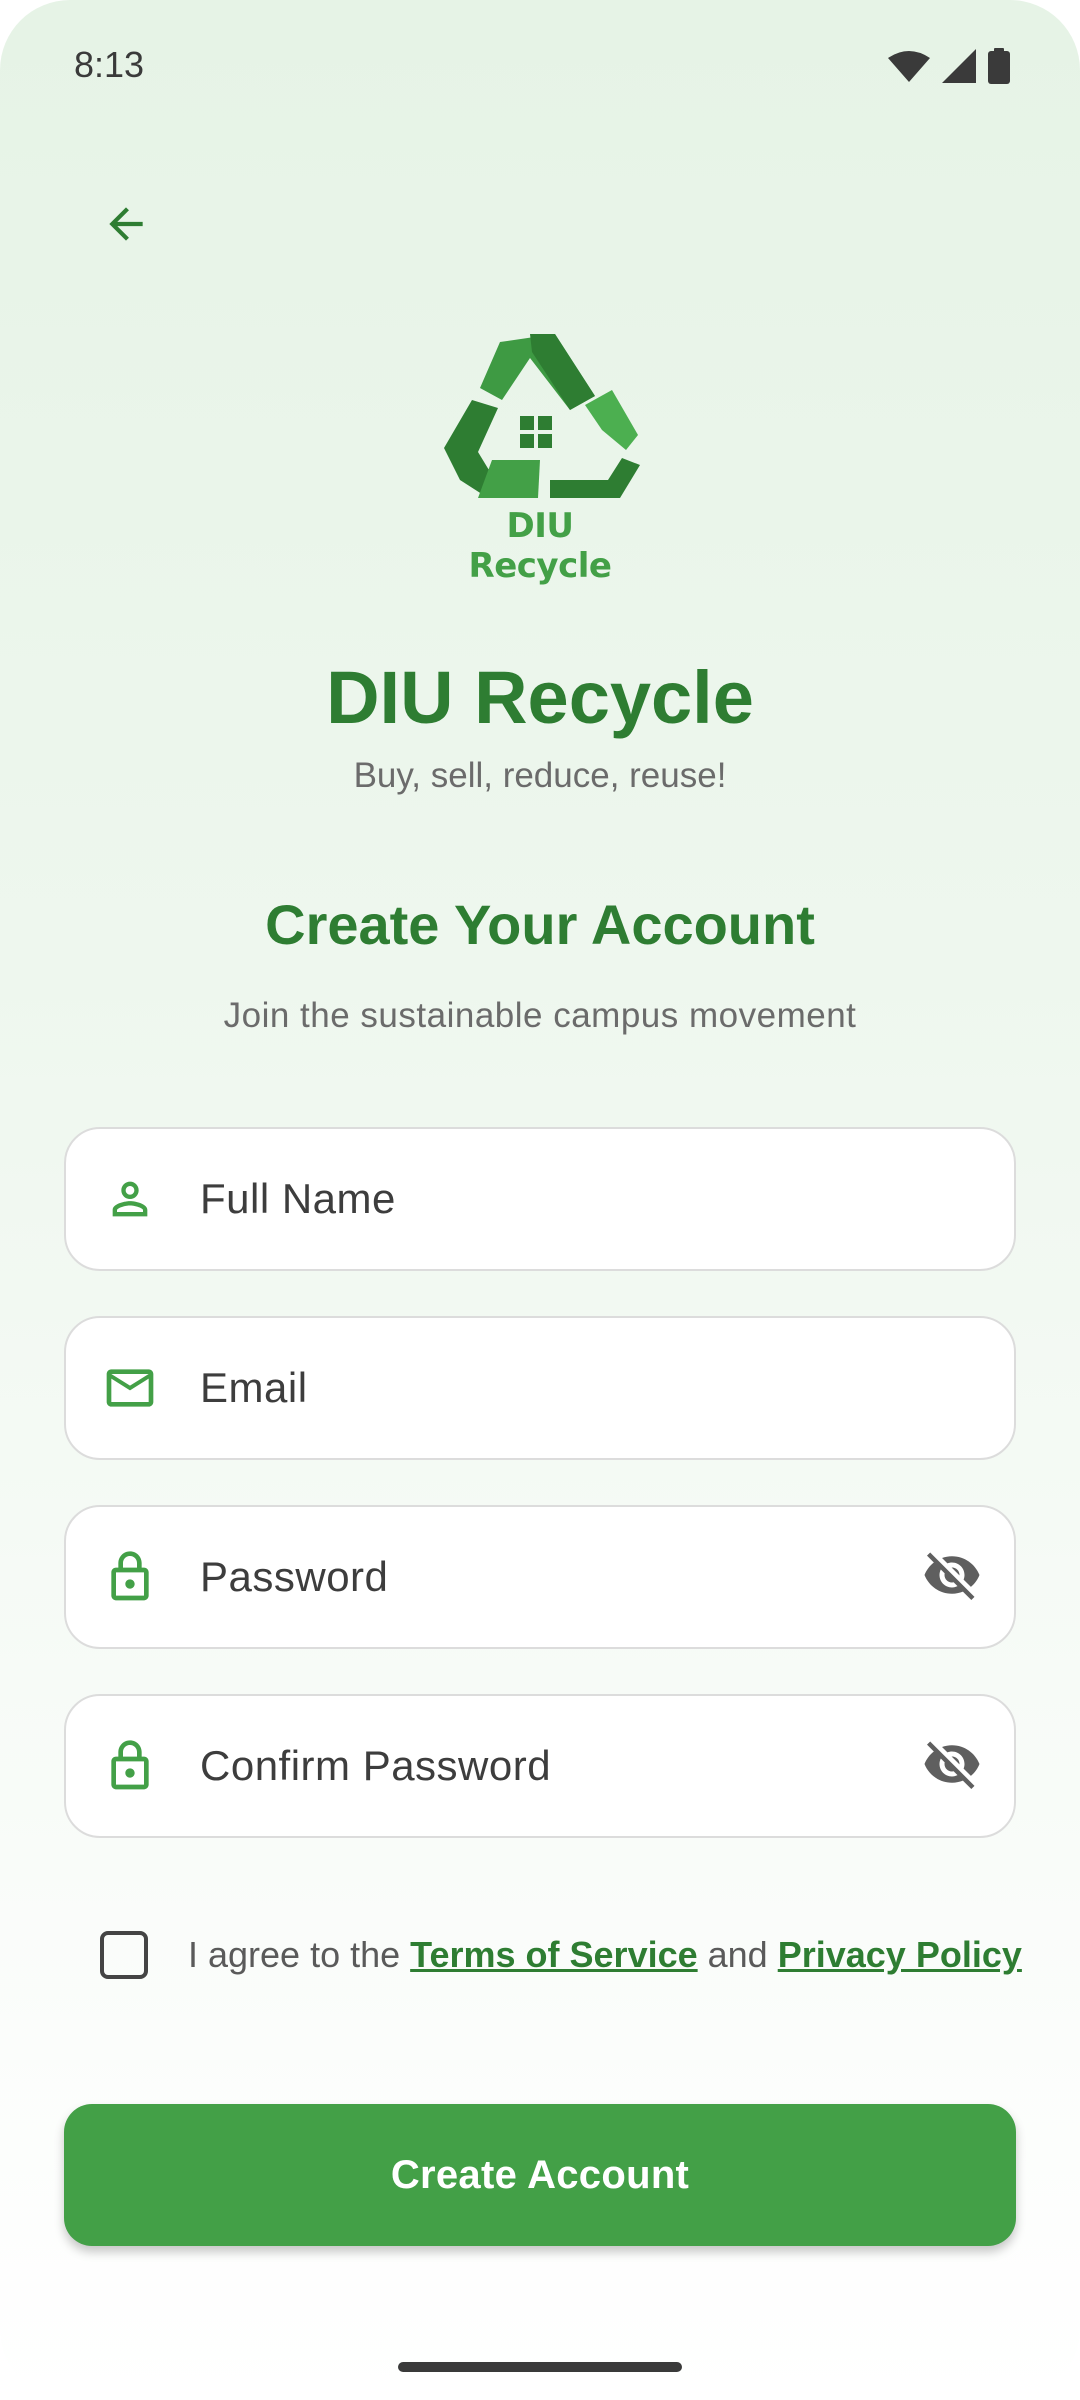  I want to click on status-icons, so click(949, 66).